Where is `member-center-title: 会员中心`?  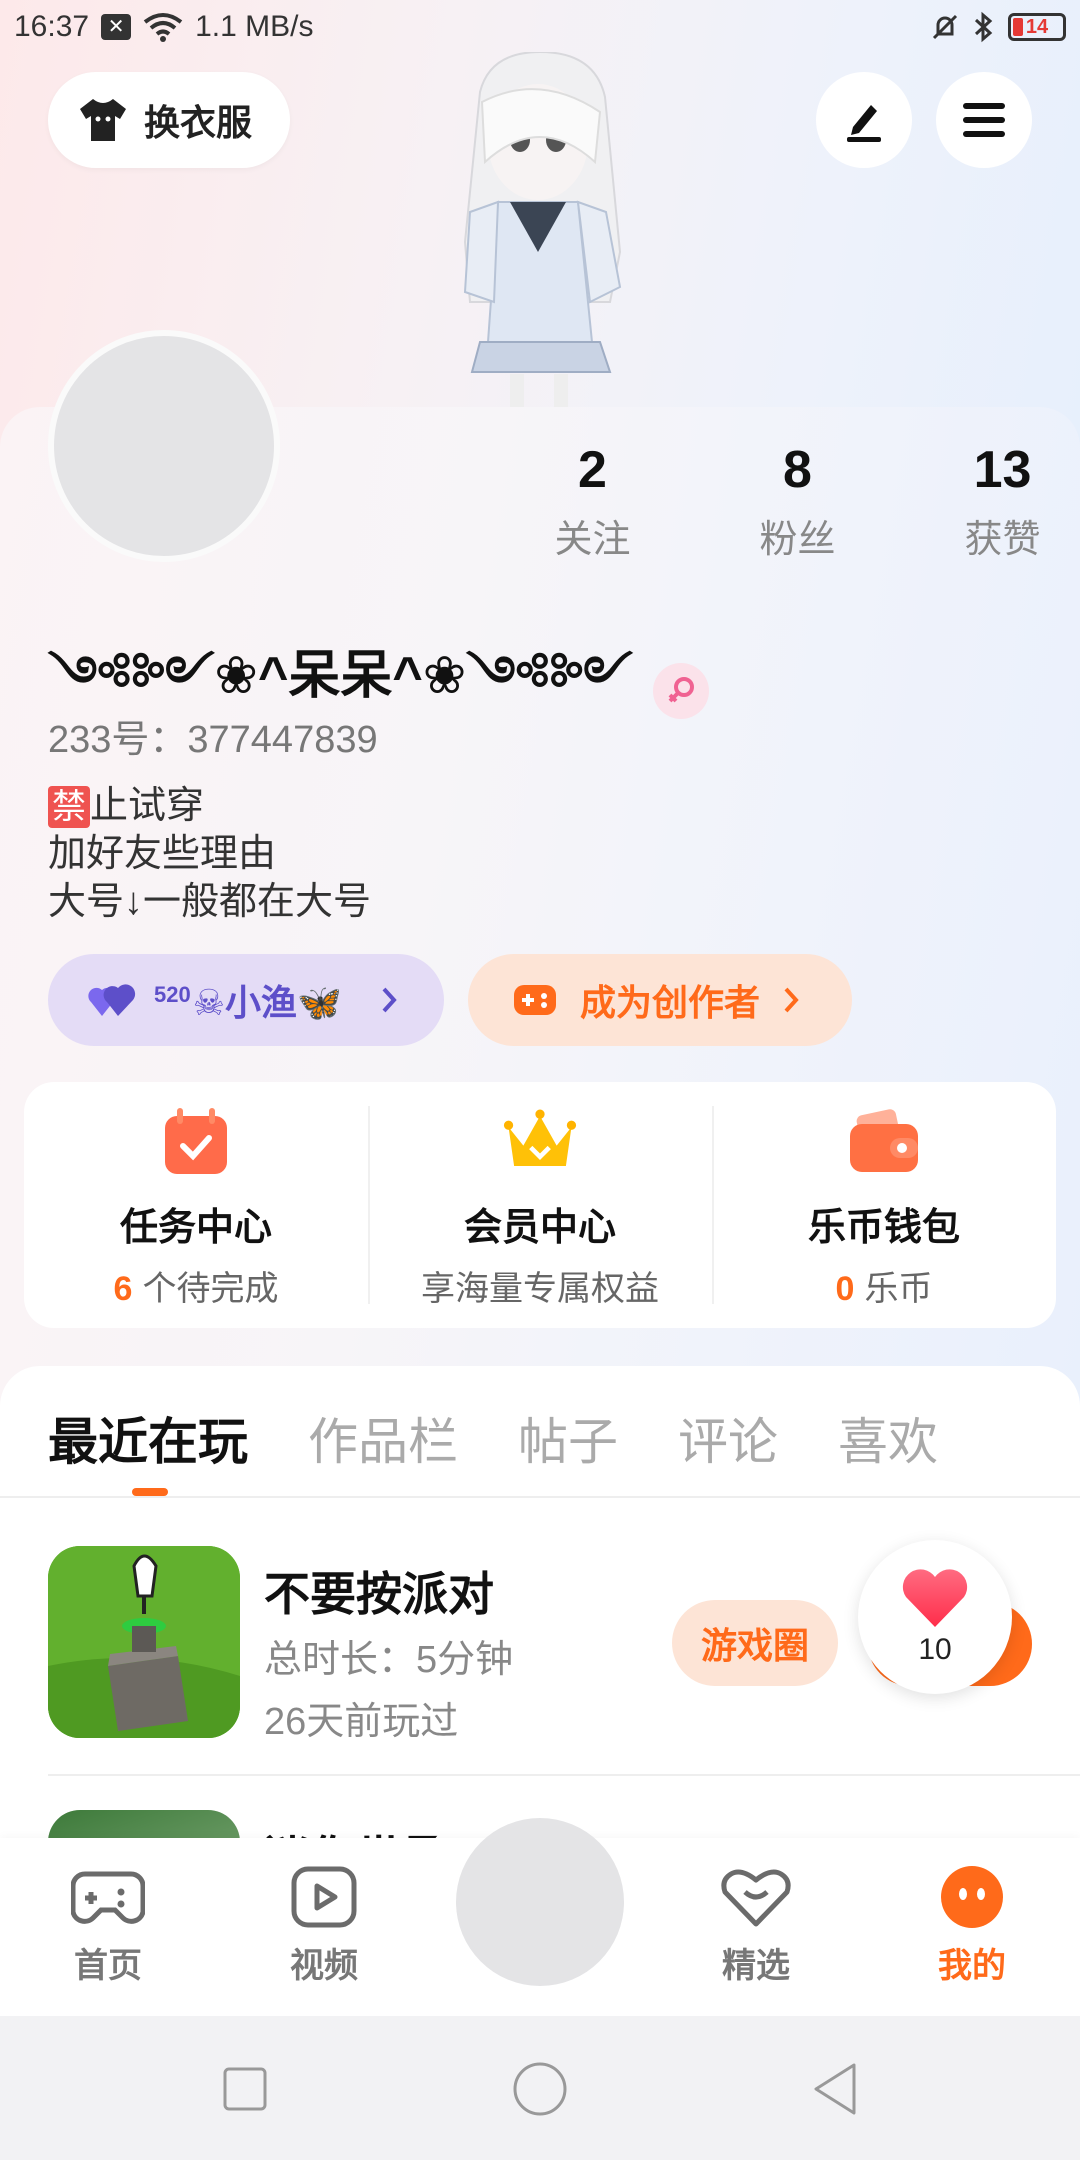 member-center-title: 会员中心 is located at coordinates (539, 1228).